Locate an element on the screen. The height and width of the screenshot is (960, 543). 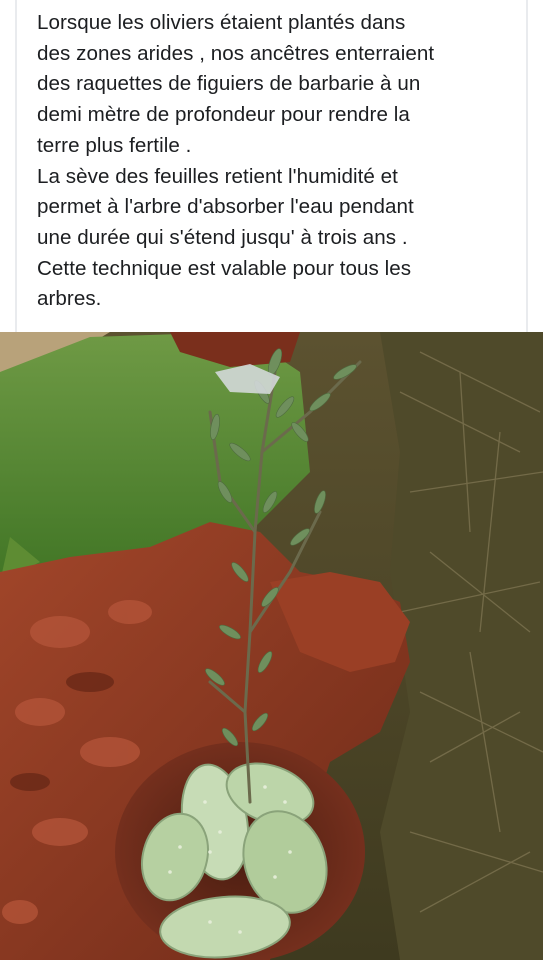
caption-line: demi mètre de profondeur pour rendre la is located at coordinates (223, 115).